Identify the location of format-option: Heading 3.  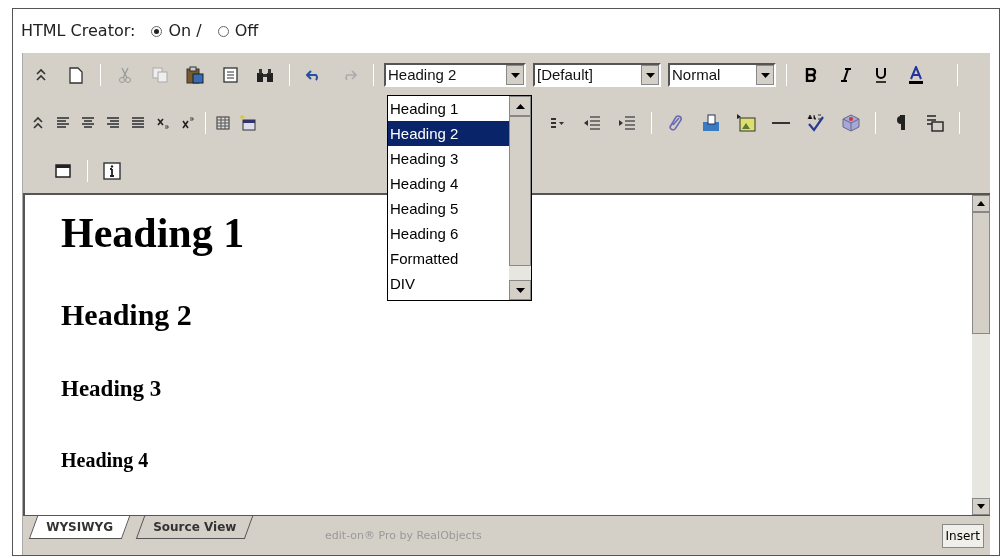
(448, 158).